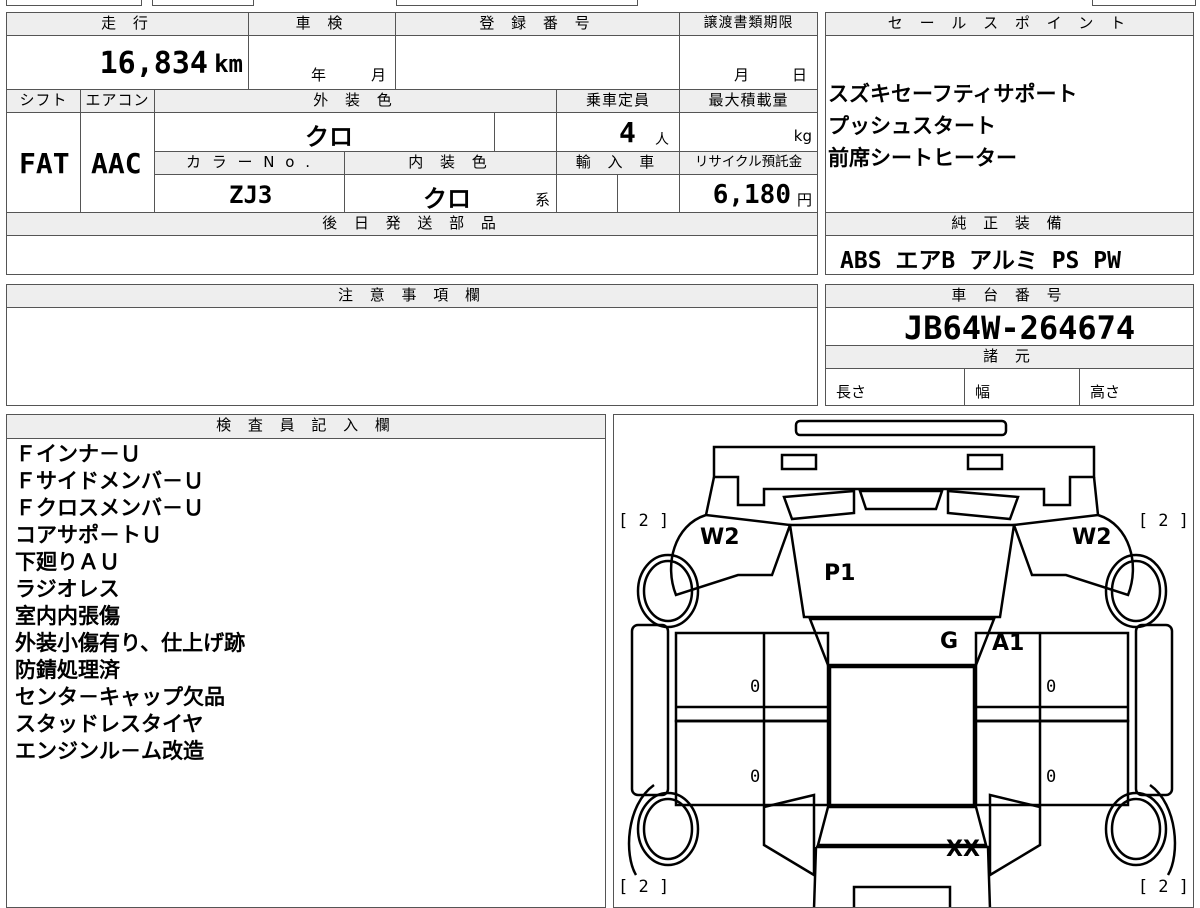 This screenshot has width=1200, height=908. I want to click on import-header: 輸 入 車, so click(618, 163).